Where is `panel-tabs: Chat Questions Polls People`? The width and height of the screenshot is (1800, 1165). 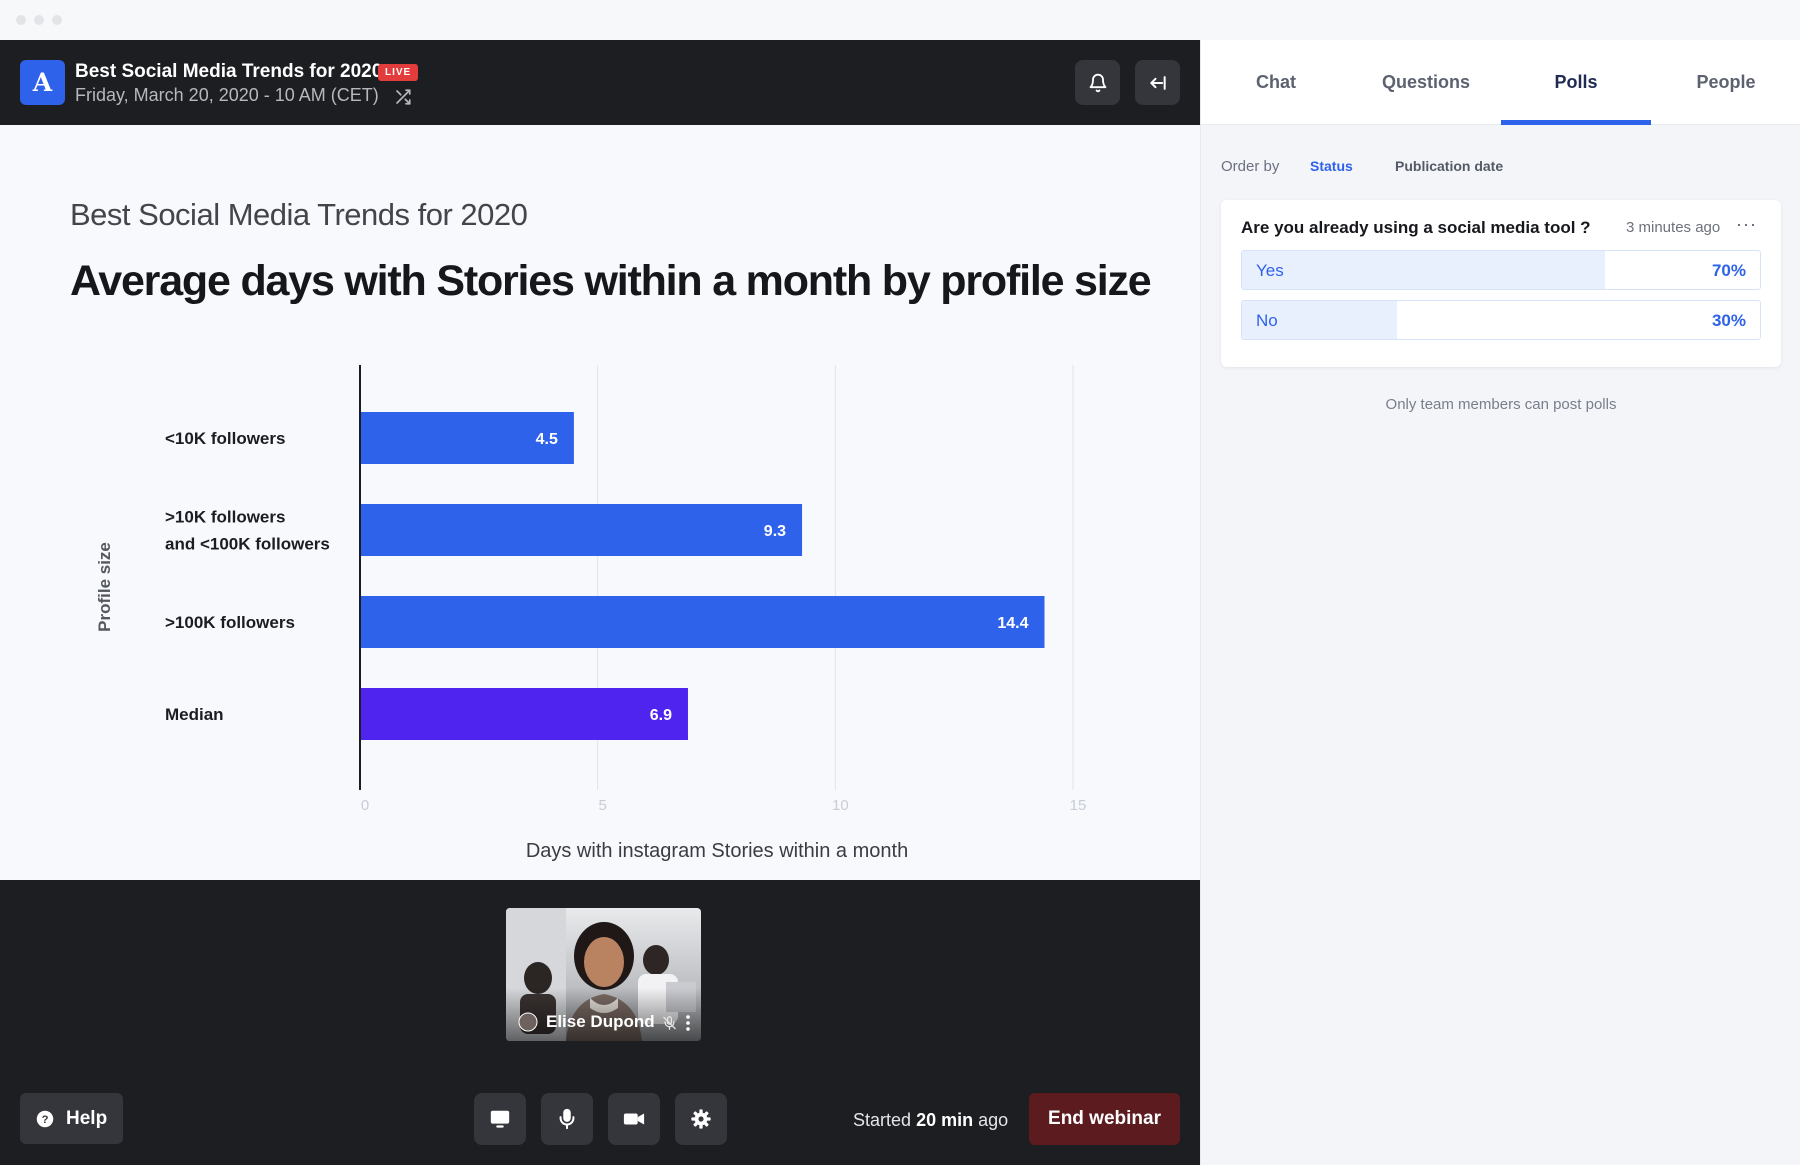 panel-tabs: Chat Questions Polls People is located at coordinates (1500, 82).